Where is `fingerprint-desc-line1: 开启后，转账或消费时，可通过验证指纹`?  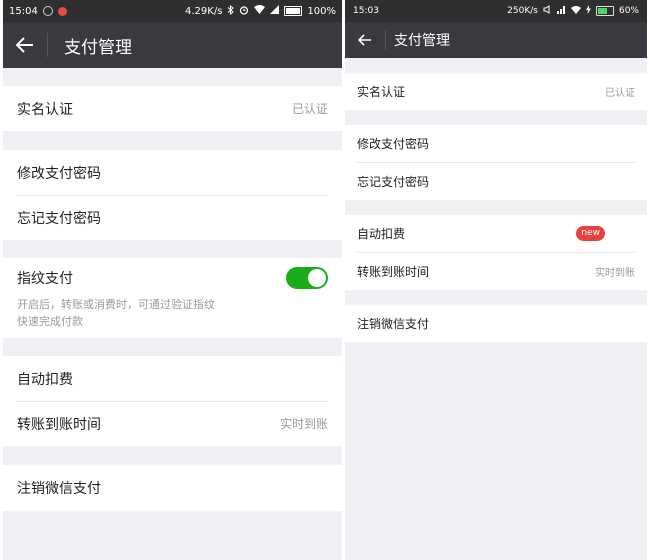
fingerprint-desc-line1: 开启后，转账或消费时，可通过验证指纹 is located at coordinates (116, 304).